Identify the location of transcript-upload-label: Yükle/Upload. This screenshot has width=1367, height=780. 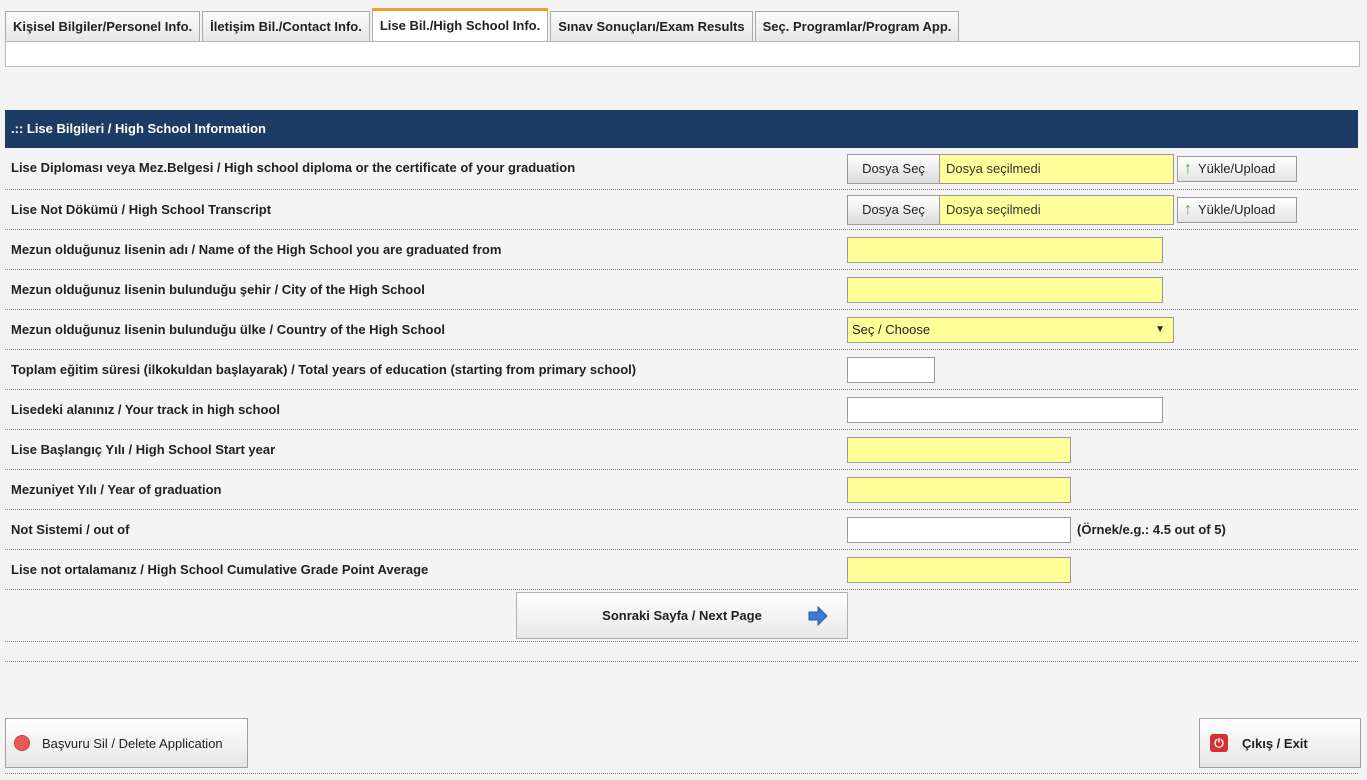
(1237, 209).